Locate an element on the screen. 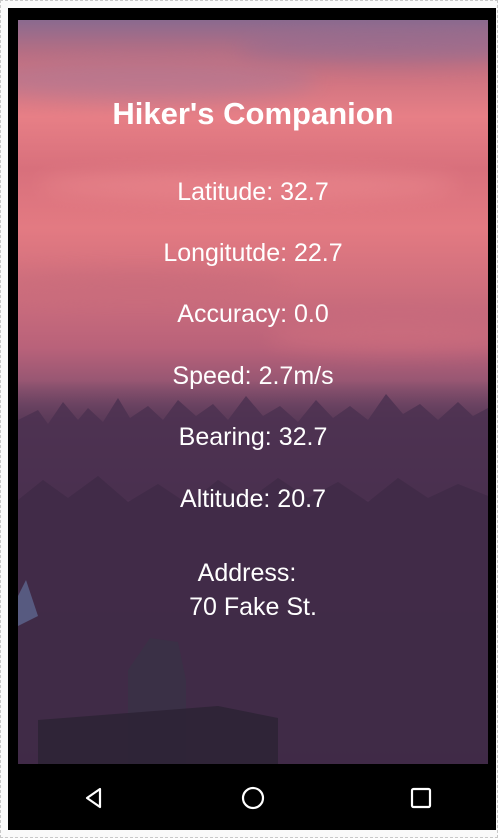  latitude-reading: Latitude: 32.7 is located at coordinates (253, 192).